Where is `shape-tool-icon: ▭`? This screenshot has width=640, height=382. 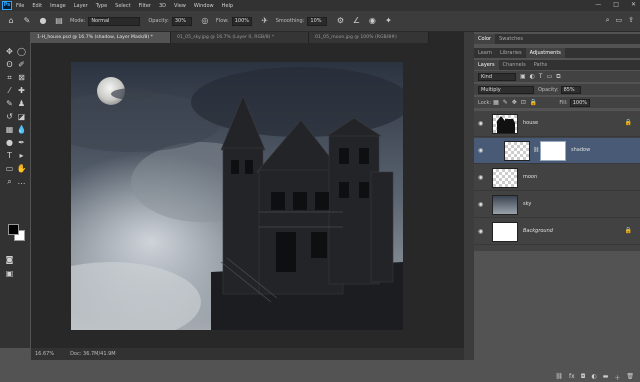 shape-tool-icon: ▭ is located at coordinates (9, 168).